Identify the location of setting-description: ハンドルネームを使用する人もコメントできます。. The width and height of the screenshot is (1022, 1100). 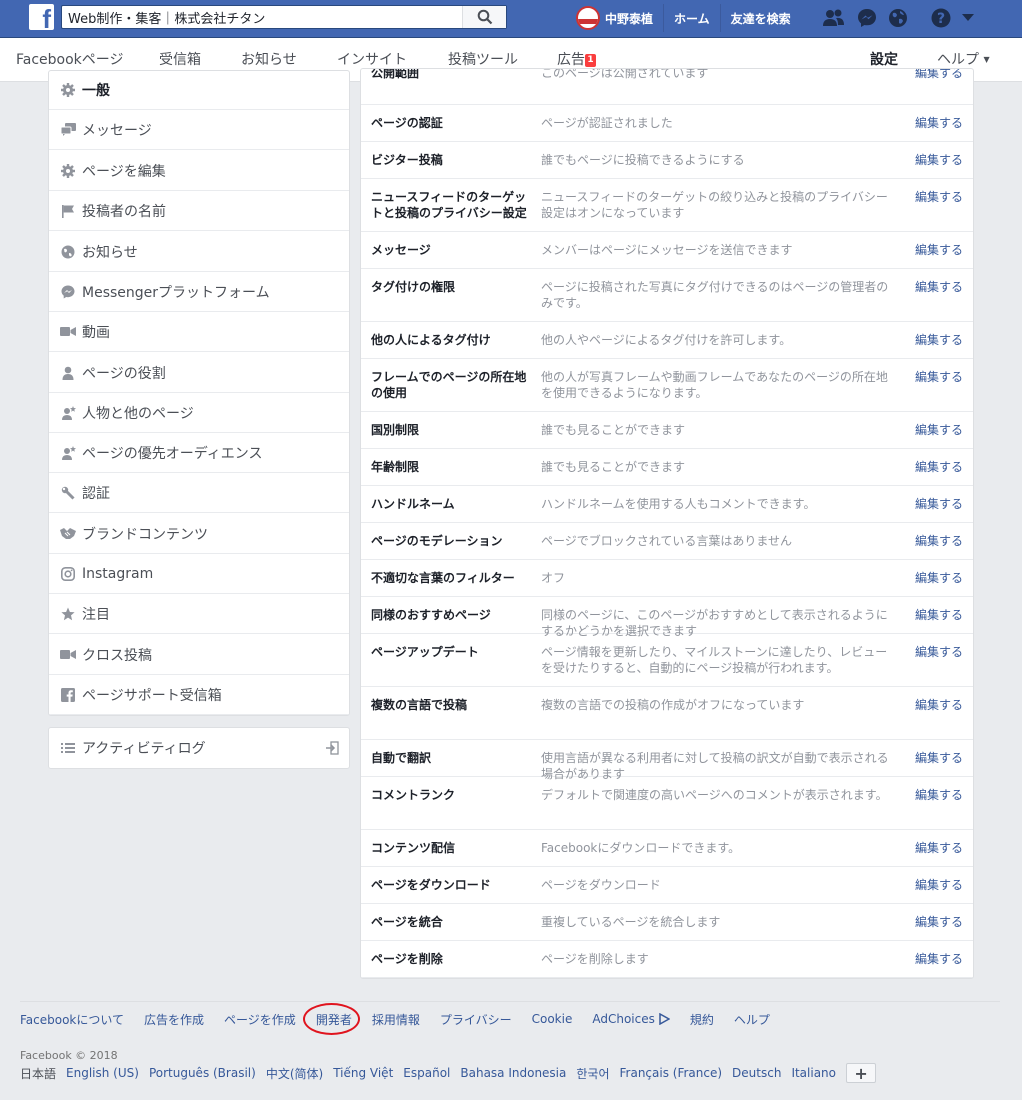
(678, 504).